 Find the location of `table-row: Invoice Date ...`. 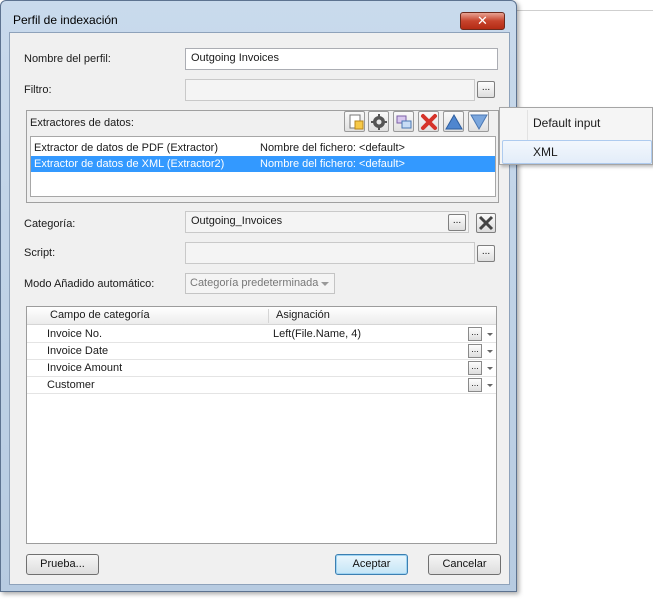

table-row: Invoice Date ... is located at coordinates (261, 351).